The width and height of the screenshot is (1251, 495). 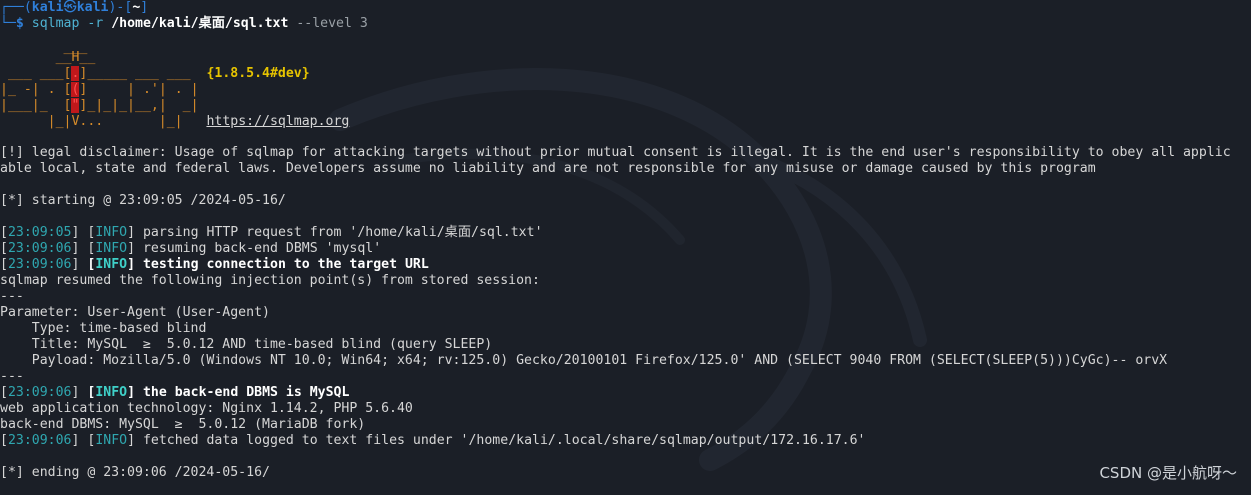 I want to click on prompt-host: kali, so click(x=92, y=7).